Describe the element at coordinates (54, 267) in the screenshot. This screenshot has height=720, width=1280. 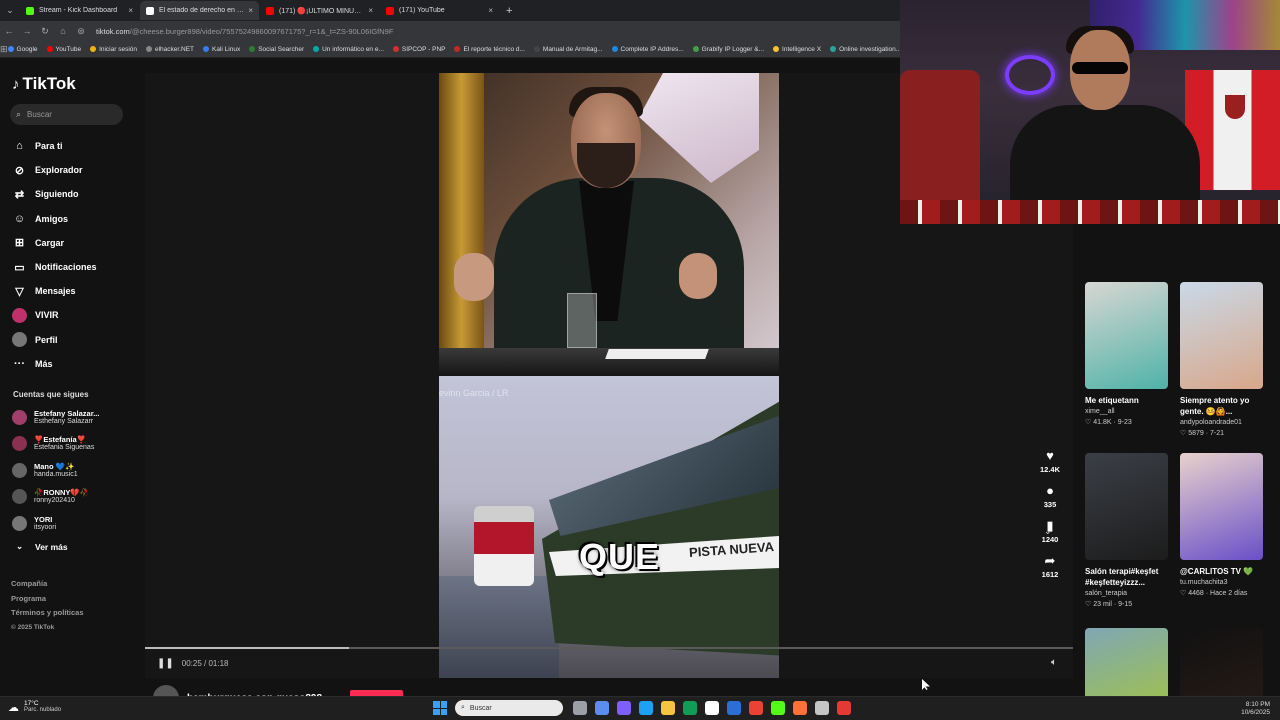
I see `sidebar-item: ▭ Notificaciones` at that location.